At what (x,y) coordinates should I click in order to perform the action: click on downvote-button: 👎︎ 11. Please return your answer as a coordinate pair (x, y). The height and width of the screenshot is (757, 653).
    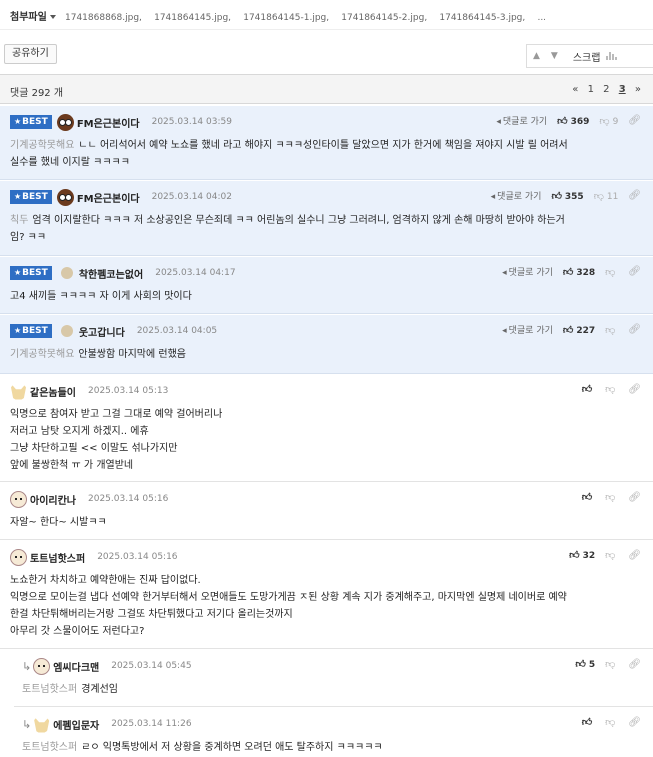
    Looking at the image, I should click on (606, 196).